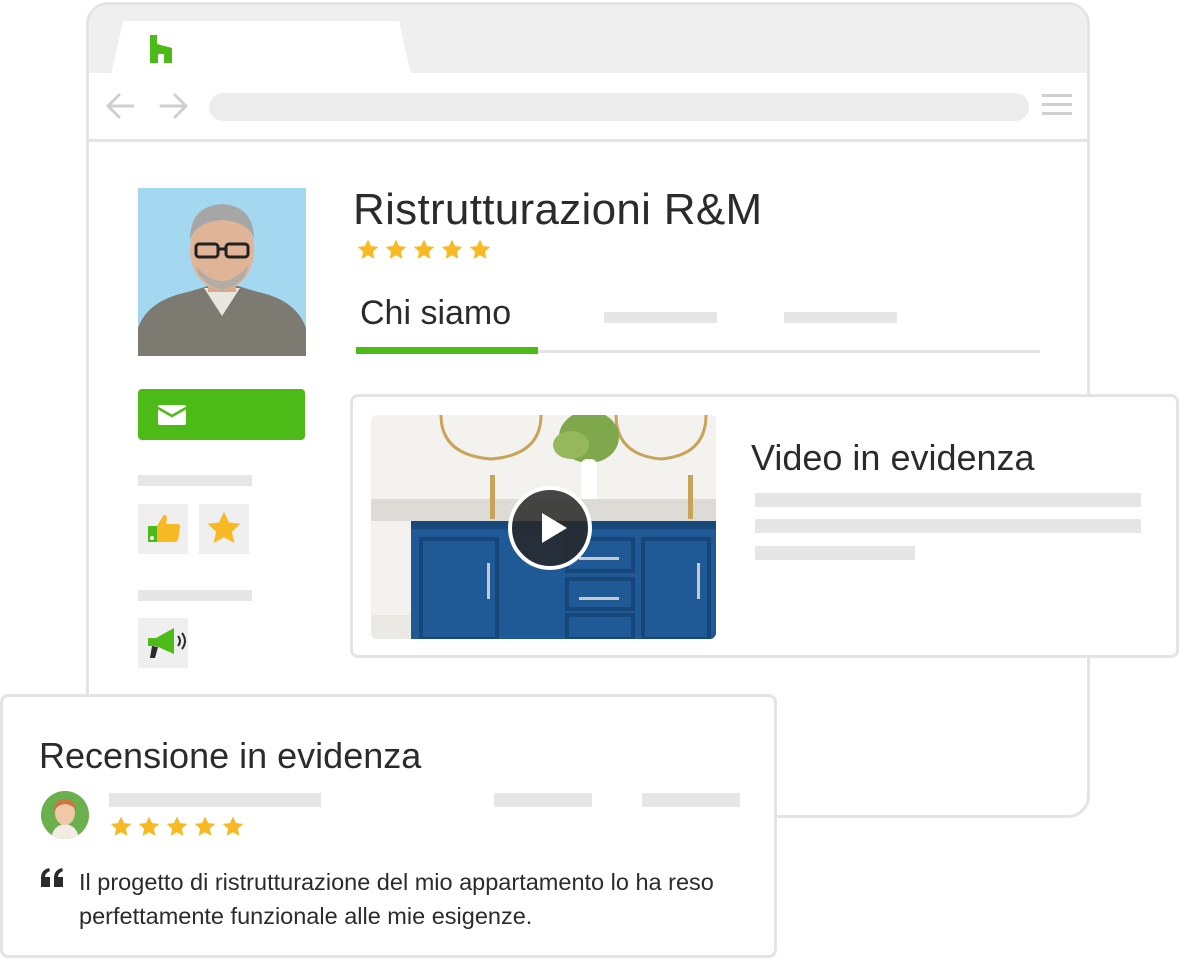 This screenshot has width=1180, height=960. What do you see at coordinates (172, 415) in the screenshot?
I see `envelope-icon` at bounding box center [172, 415].